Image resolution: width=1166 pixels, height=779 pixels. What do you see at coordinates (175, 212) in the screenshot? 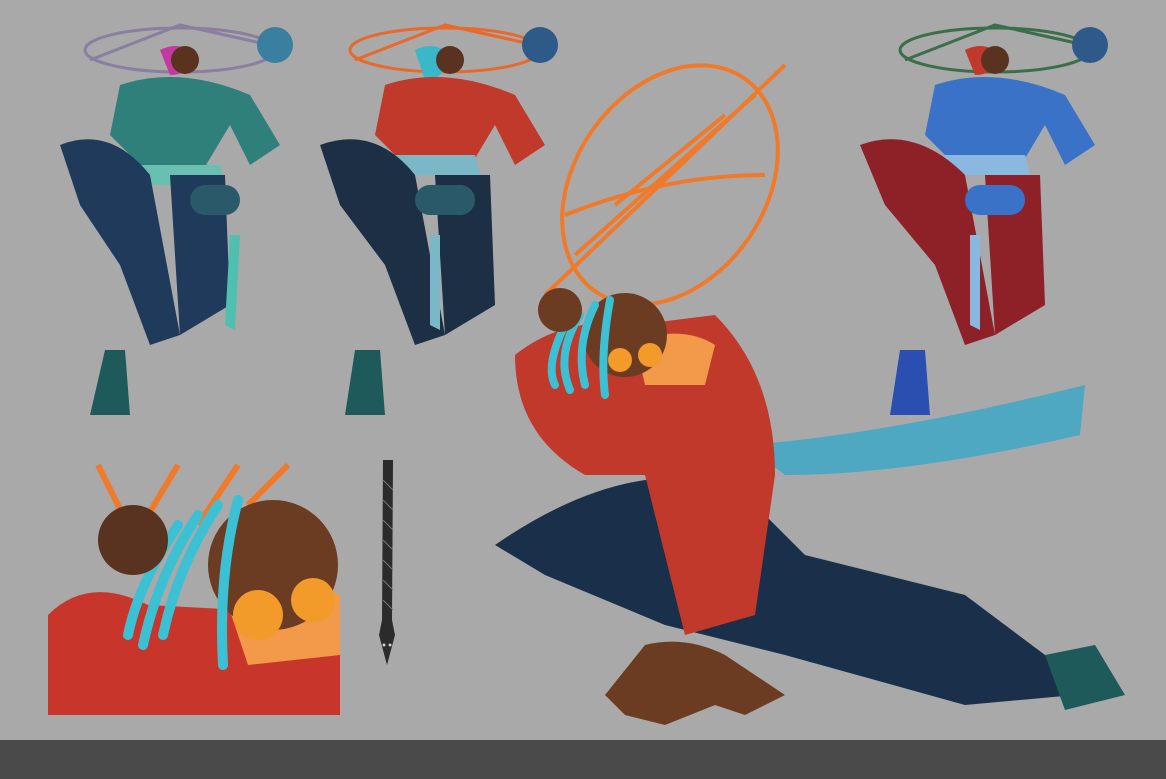
I see `character-figure-teal` at bounding box center [175, 212].